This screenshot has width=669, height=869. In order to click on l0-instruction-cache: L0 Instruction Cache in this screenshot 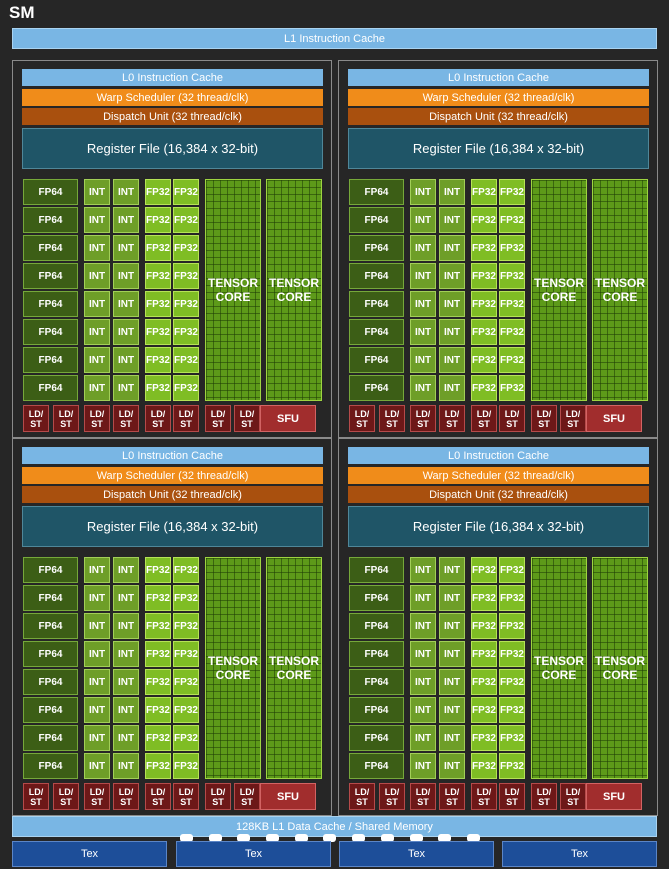, I will do `click(172, 455)`.